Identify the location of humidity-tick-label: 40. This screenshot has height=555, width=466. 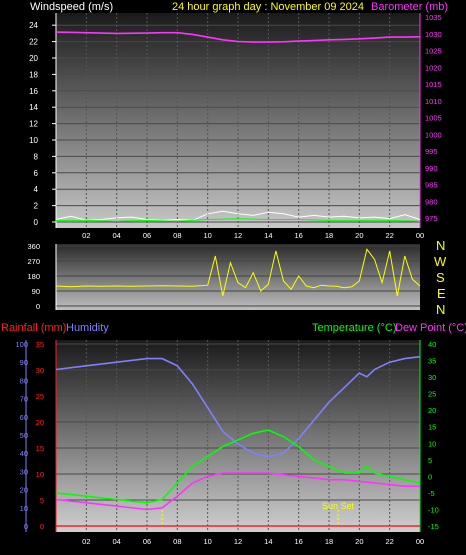
(24, 453).